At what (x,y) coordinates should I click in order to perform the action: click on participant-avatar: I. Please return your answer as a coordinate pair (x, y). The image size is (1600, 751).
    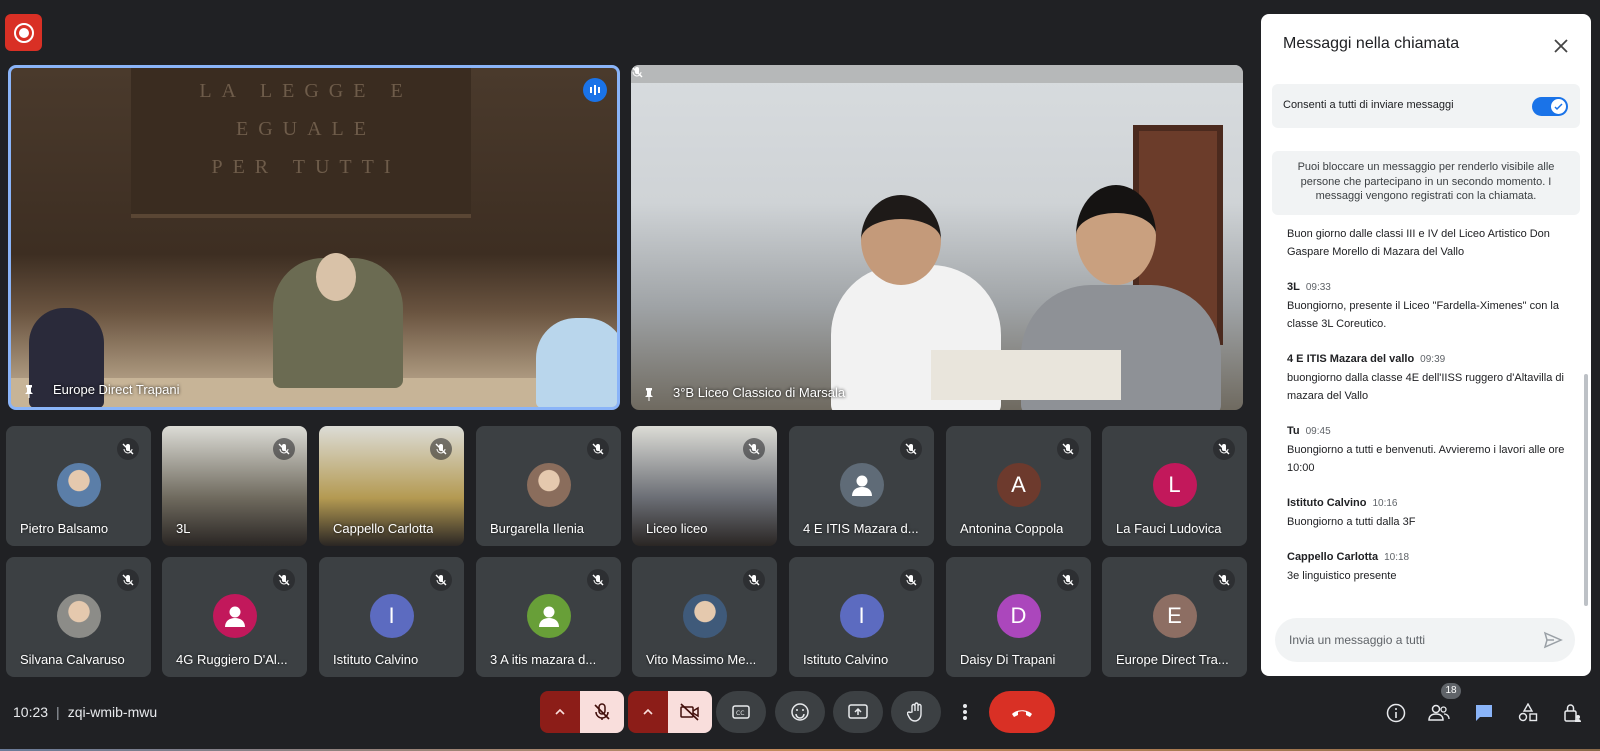
    Looking at the image, I should click on (391, 616).